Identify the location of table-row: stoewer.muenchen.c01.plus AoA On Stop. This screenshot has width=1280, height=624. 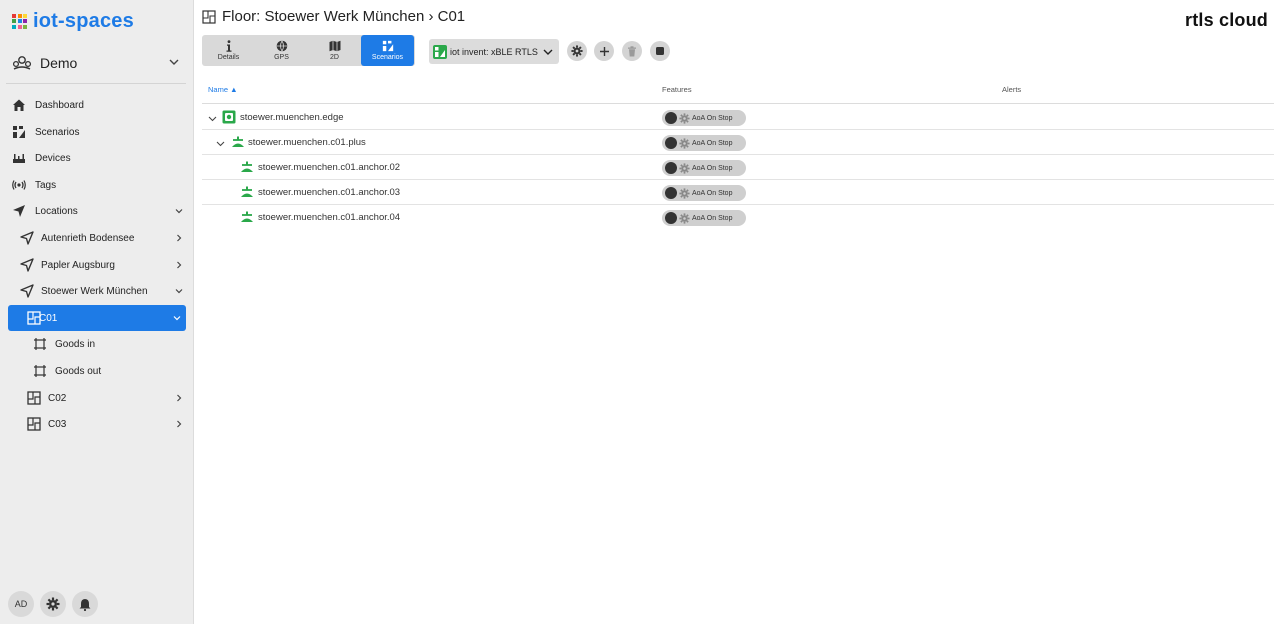
(738, 142).